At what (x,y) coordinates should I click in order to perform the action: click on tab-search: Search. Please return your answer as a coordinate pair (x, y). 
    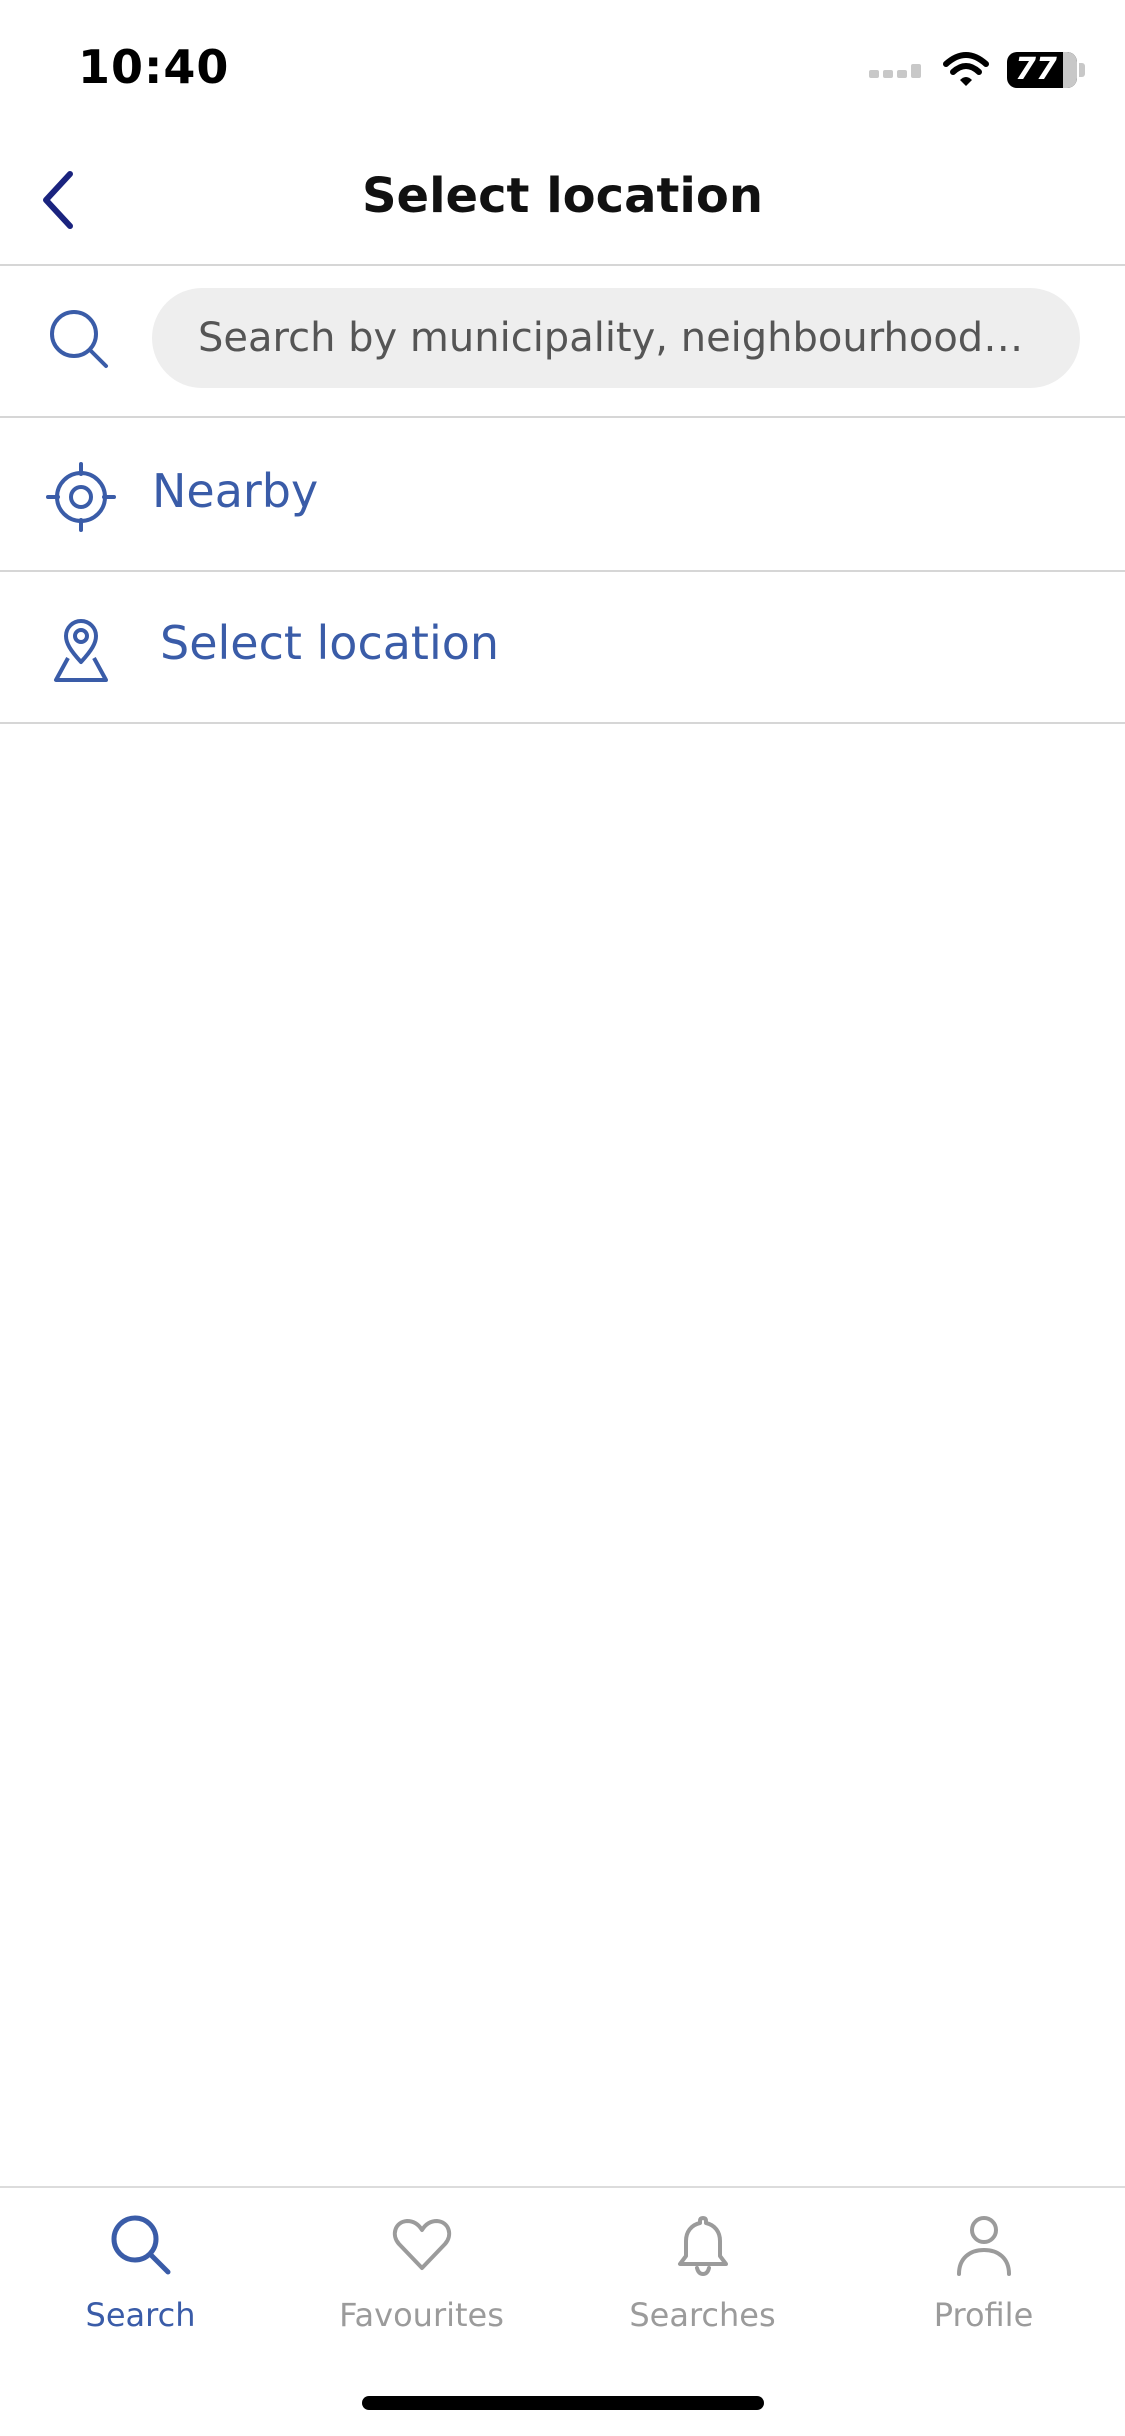
    Looking at the image, I should click on (140, 2273).